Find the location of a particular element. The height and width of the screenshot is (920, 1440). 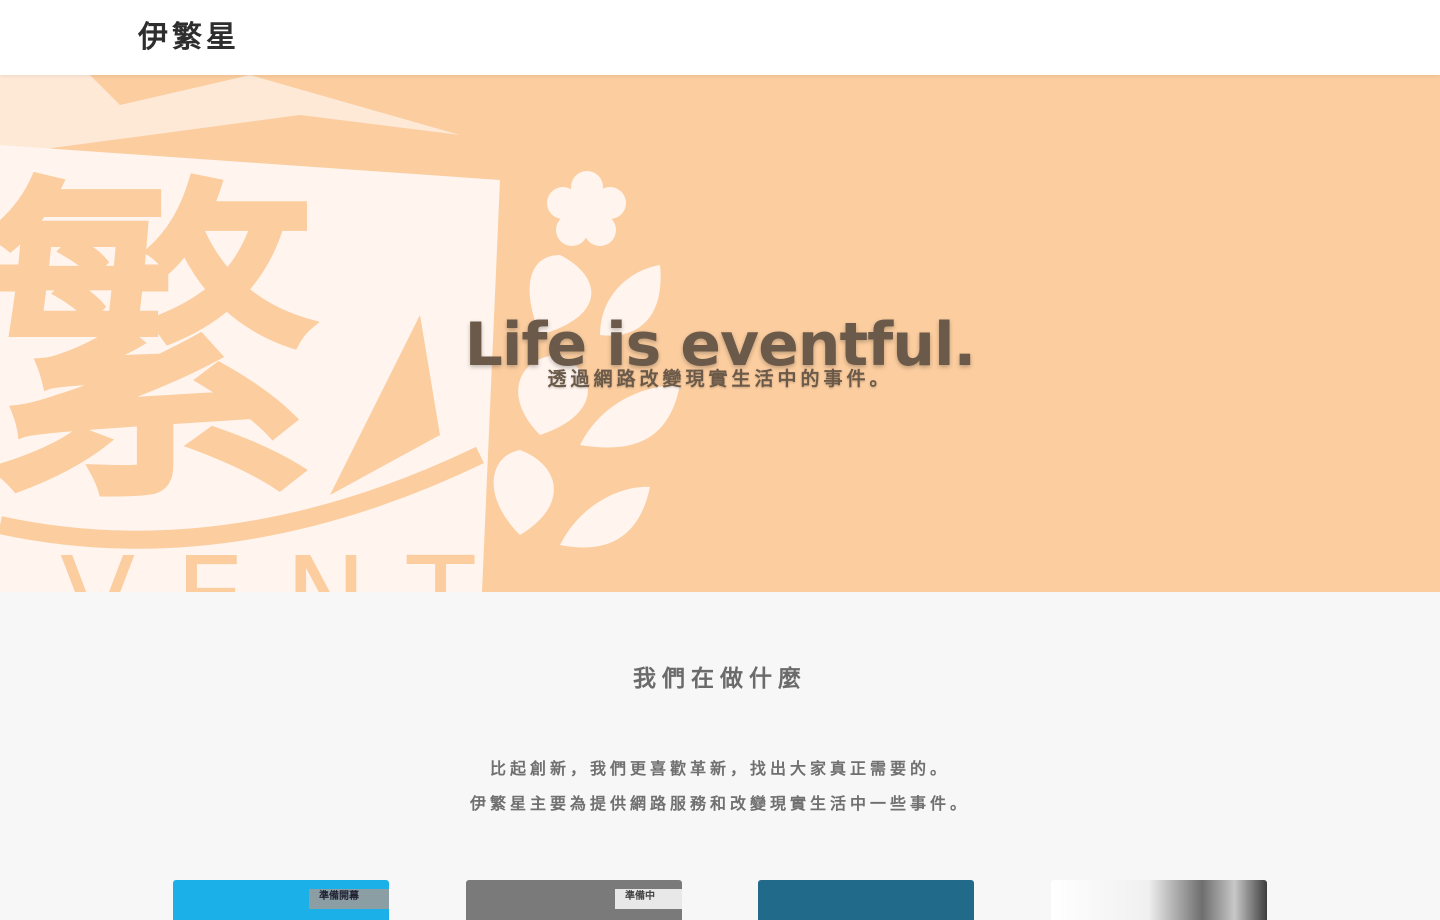

about-description-line-2: 伊繁星主要為提供網路服務和改變現實生活中一些事件。 is located at coordinates (719, 803).